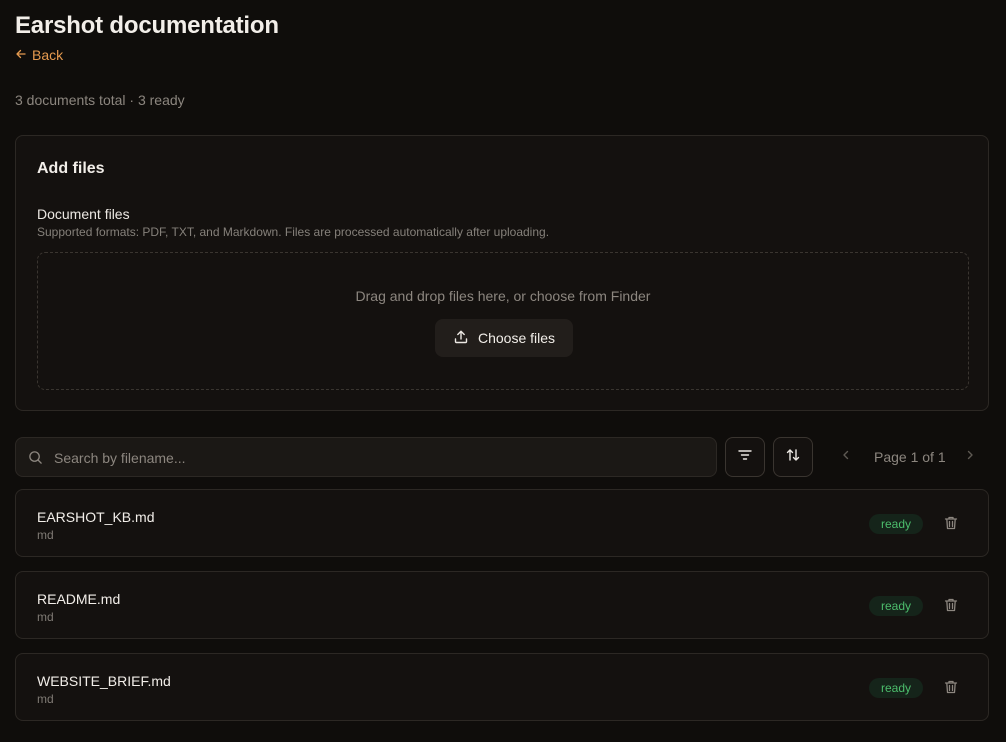  Describe the element at coordinates (502, 605) in the screenshot. I see `file-row: README.md md ready` at that location.